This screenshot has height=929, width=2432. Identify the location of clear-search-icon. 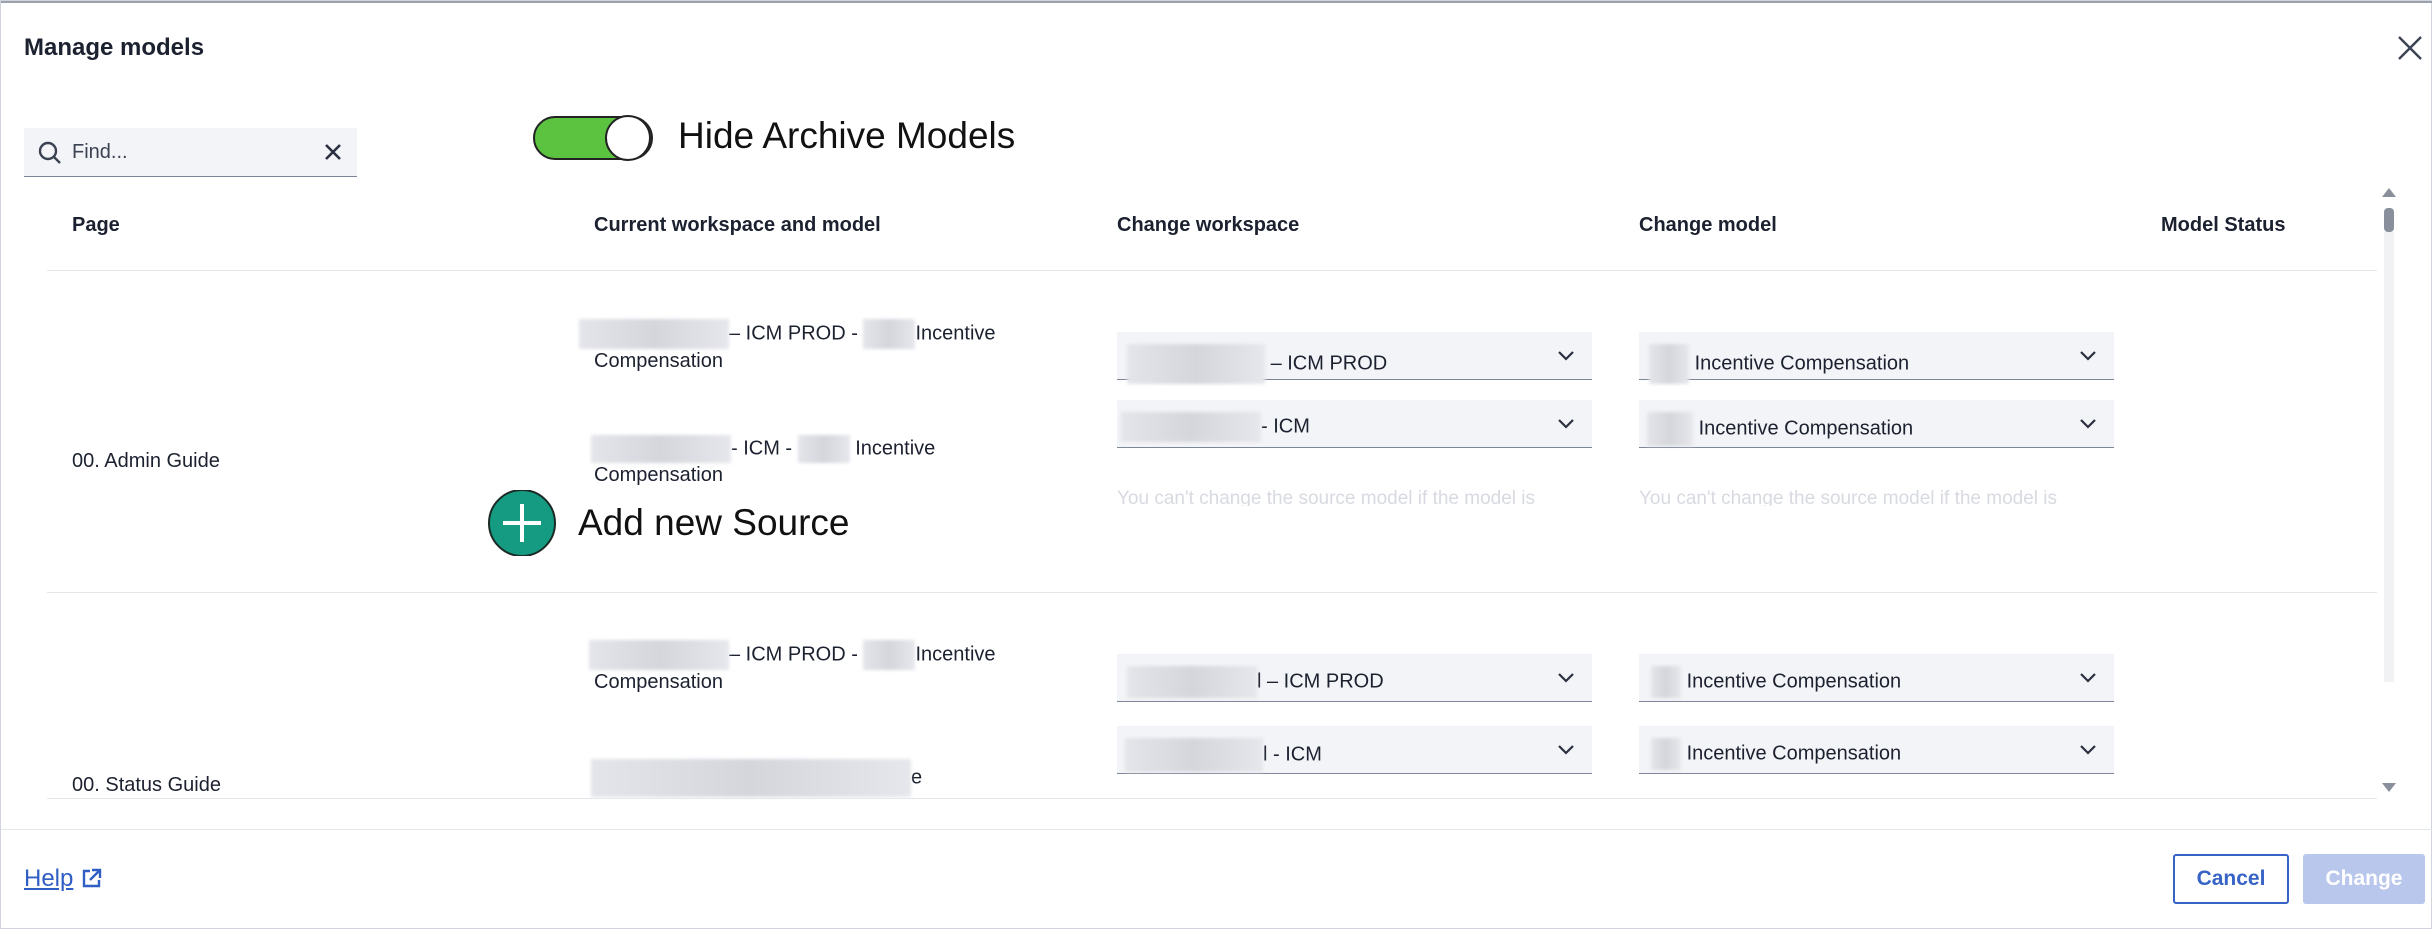
(333, 152).